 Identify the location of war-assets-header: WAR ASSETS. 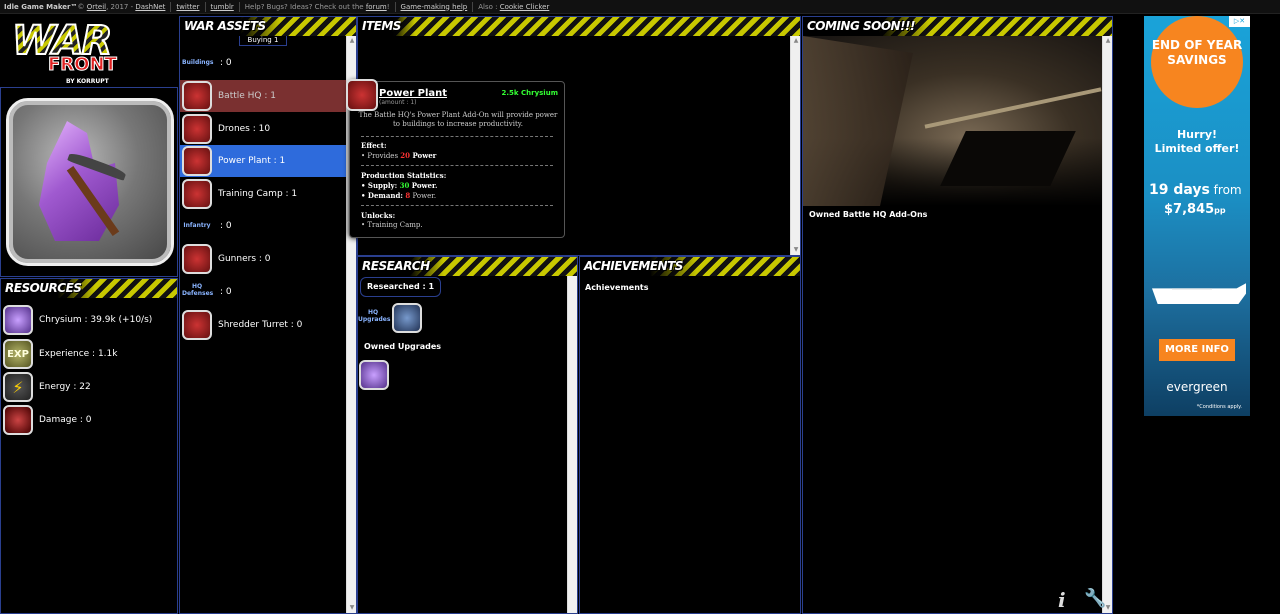
(268, 26).